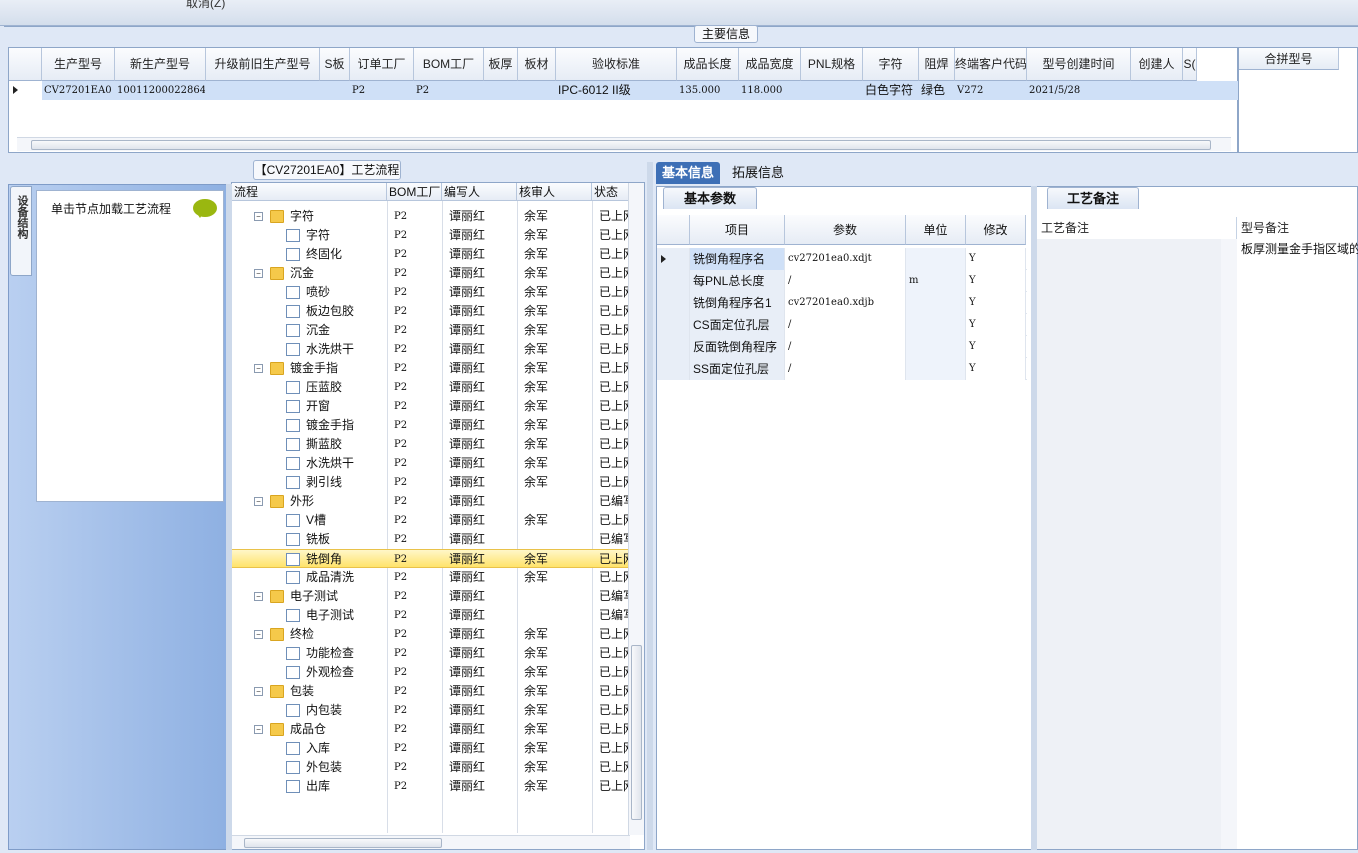  Describe the element at coordinates (229, 517) in the screenshot. I see `left-splitter` at that location.